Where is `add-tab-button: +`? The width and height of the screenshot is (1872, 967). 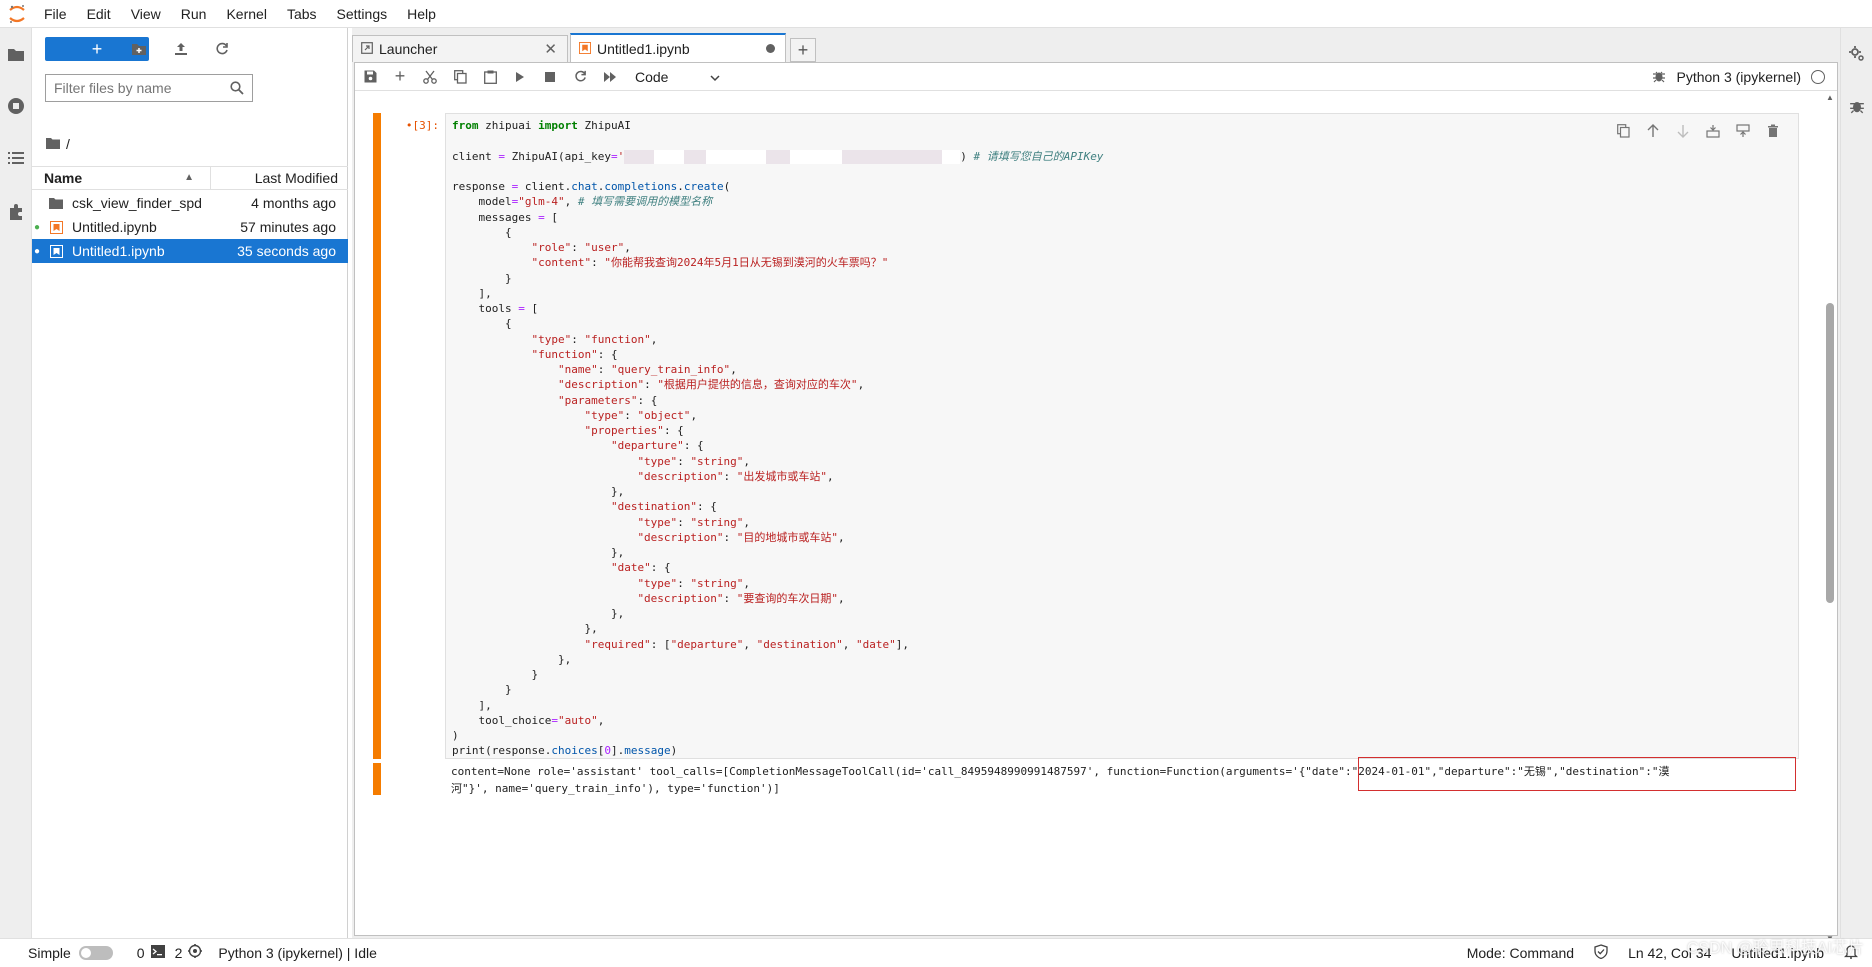
add-tab-button: + is located at coordinates (803, 50).